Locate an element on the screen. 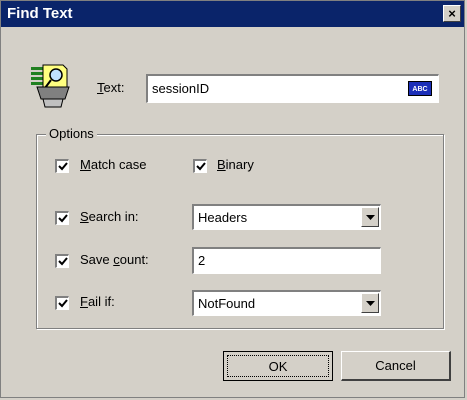  search-in-dropdown: Headers is located at coordinates (286, 217).